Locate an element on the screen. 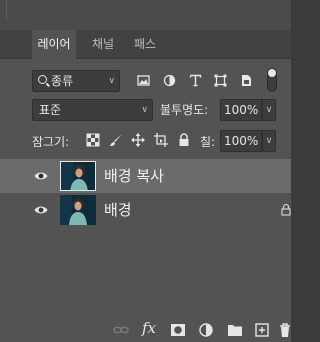 The image size is (320, 342). fill-label: 칠: is located at coordinates (208, 142).